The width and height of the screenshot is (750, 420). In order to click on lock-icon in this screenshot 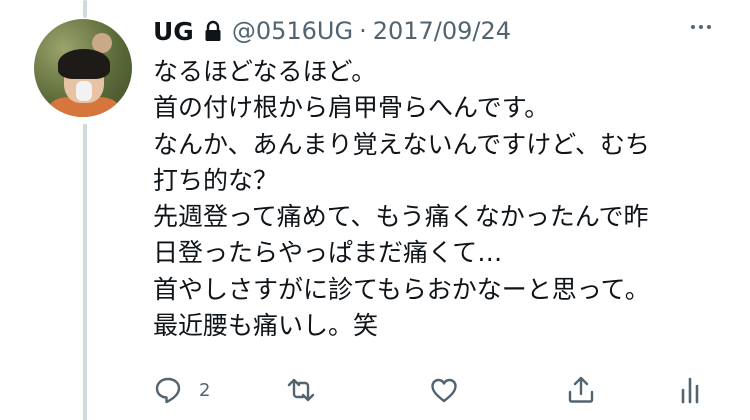, I will do `click(213, 31)`.